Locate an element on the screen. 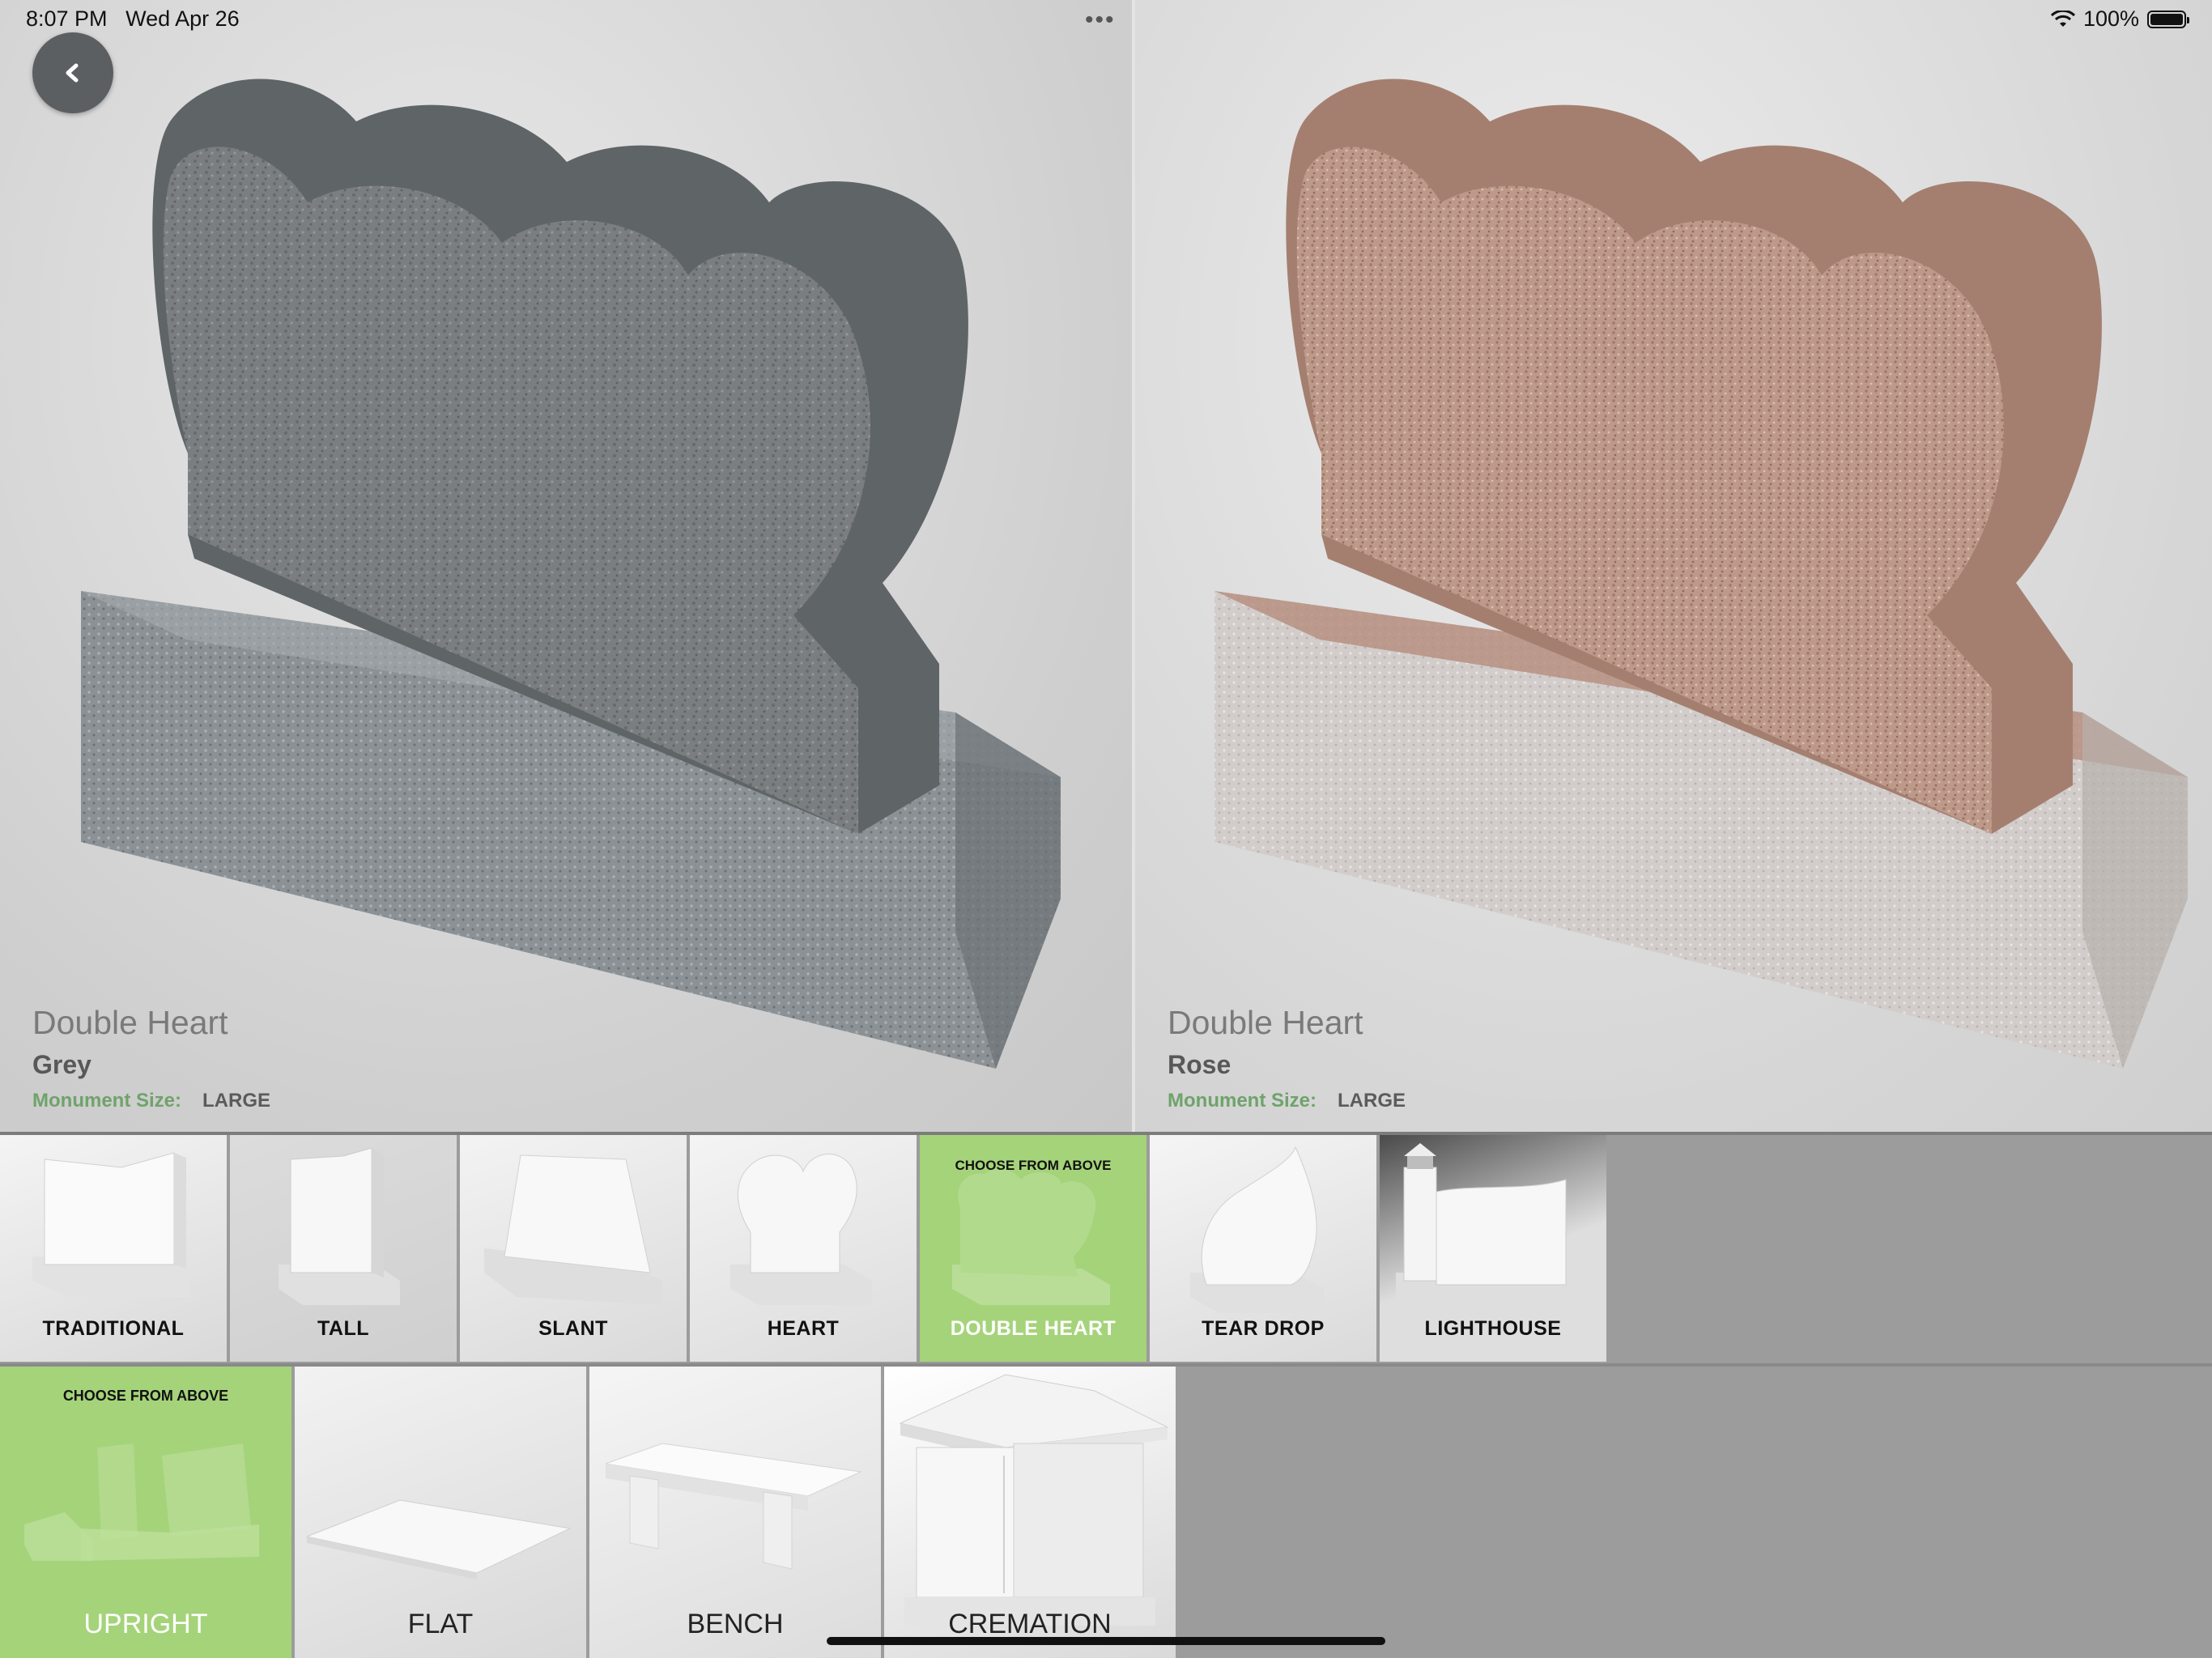  status-right: 100% is located at coordinates (2119, 19).